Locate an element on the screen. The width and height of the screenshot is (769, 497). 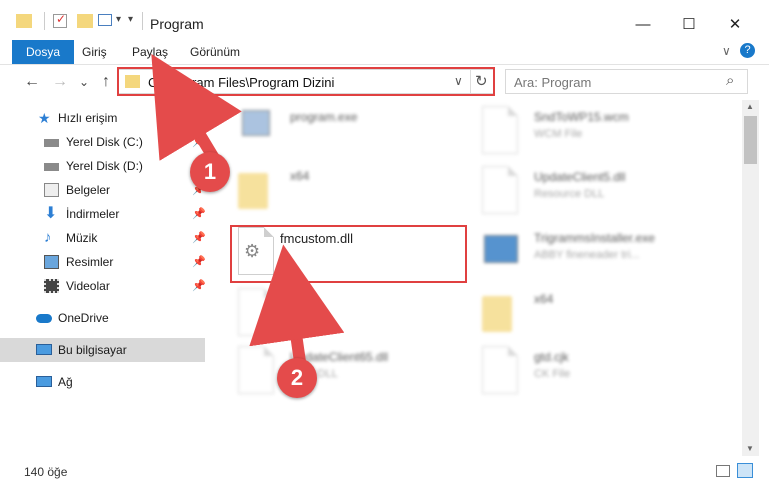
arrow-to-address-bar is located at coordinates (196, 108).